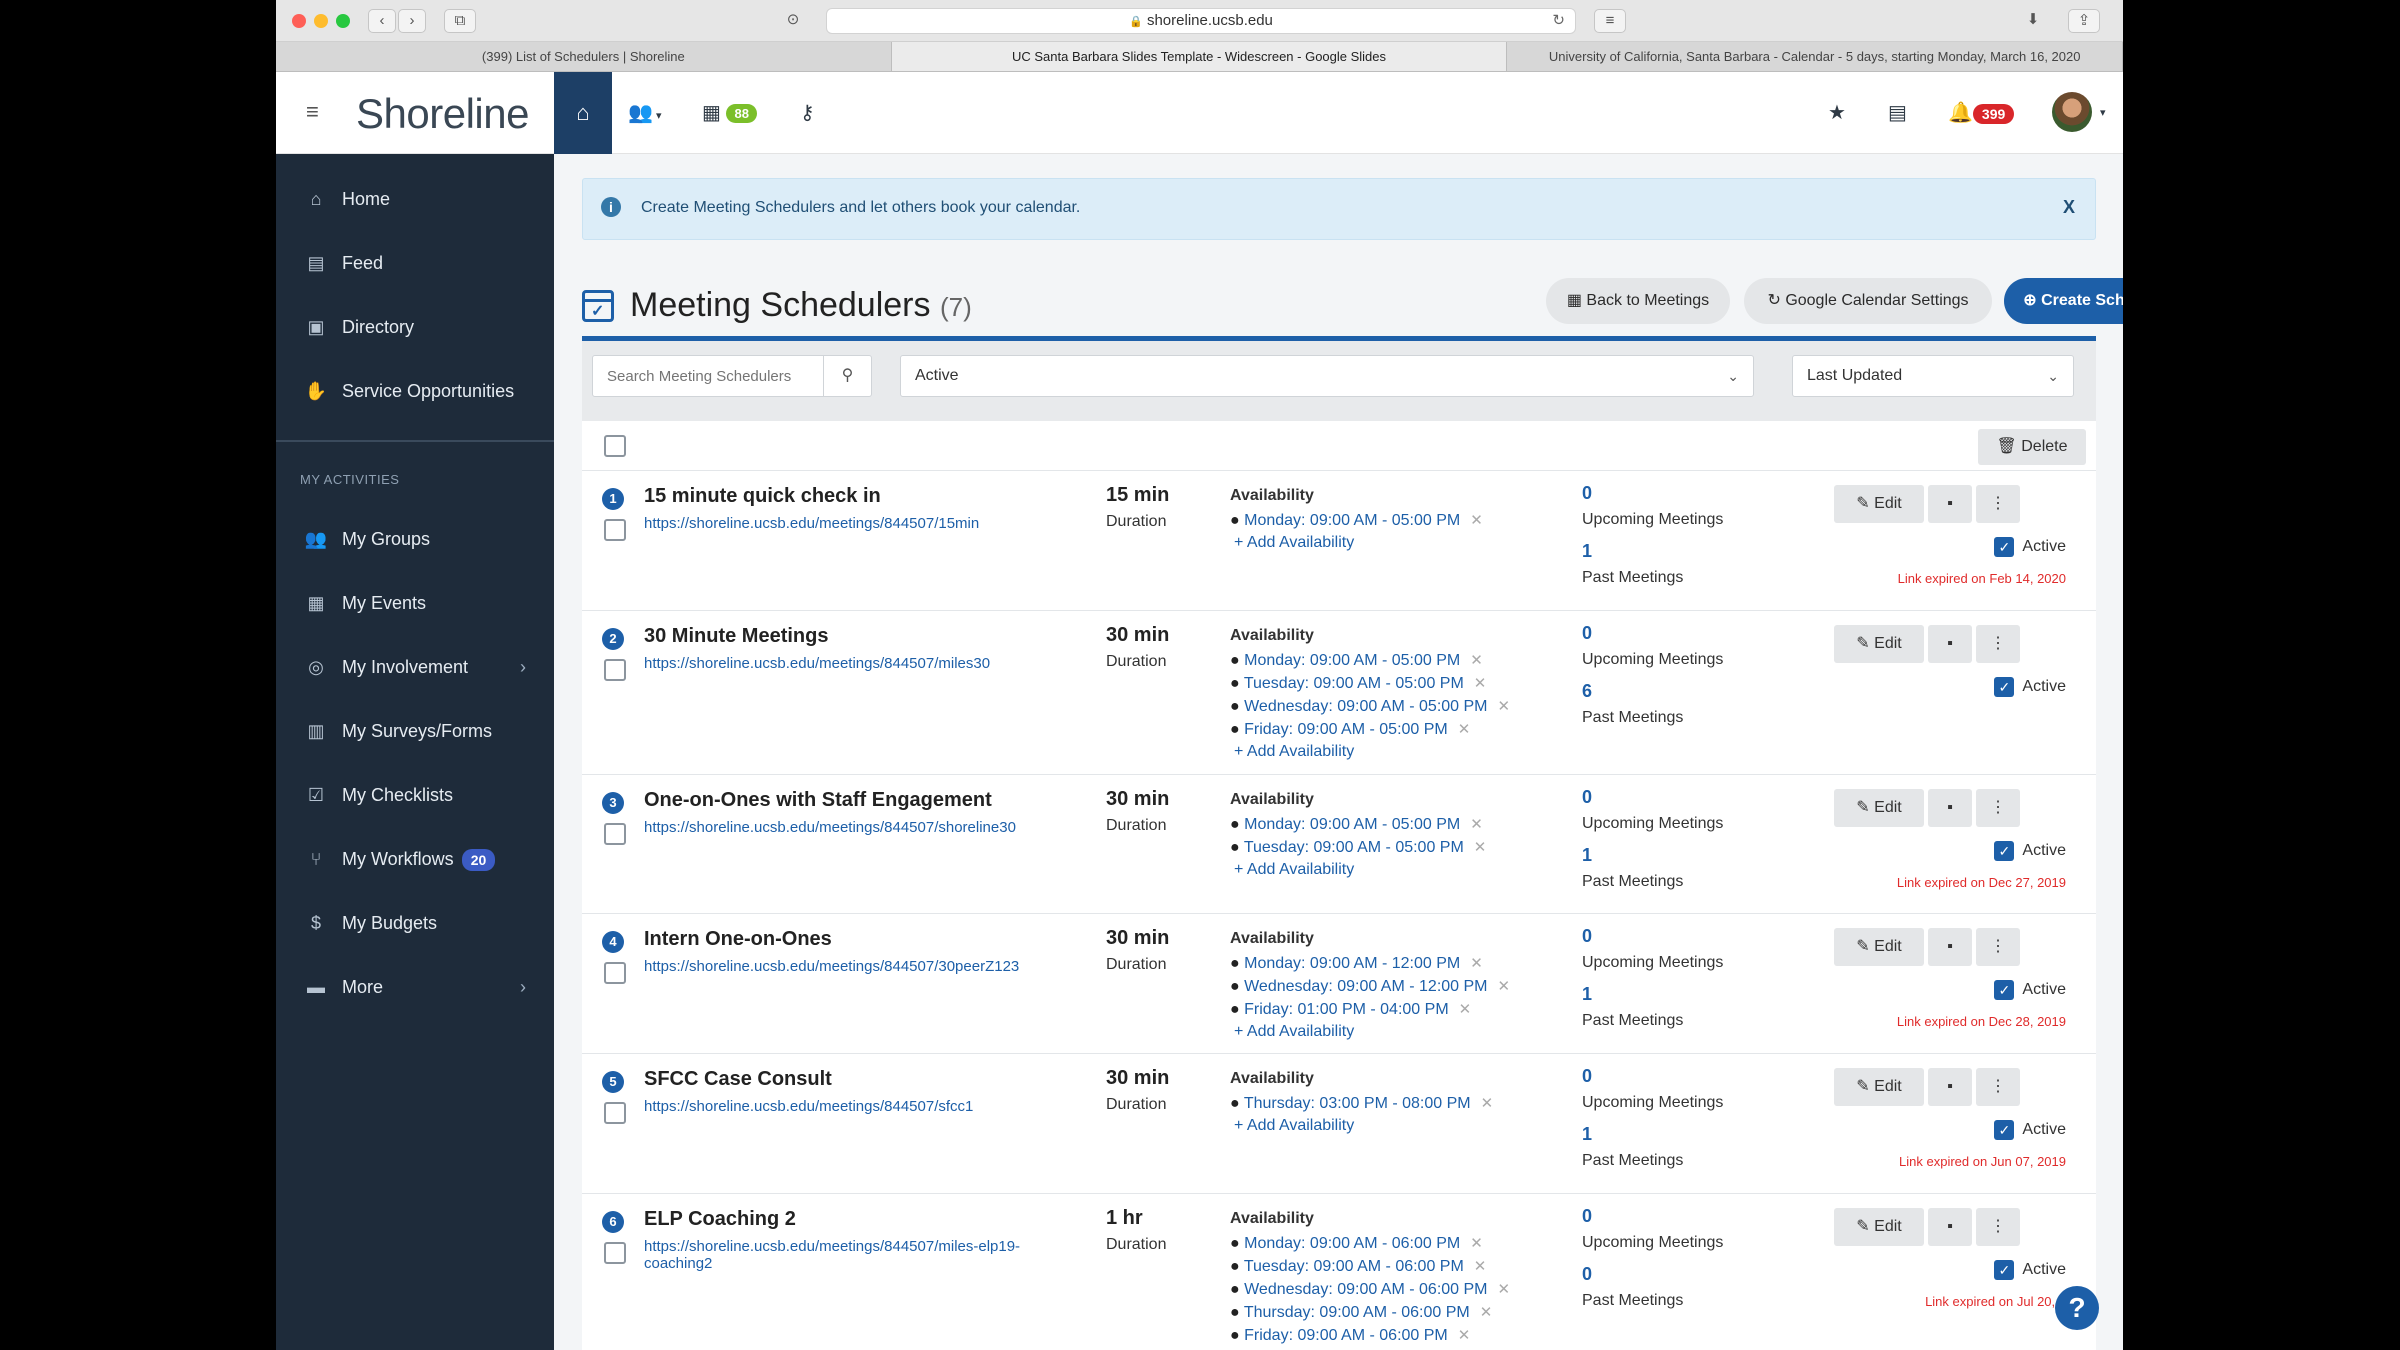  I want to click on minimize-window-button, so click(321, 21).